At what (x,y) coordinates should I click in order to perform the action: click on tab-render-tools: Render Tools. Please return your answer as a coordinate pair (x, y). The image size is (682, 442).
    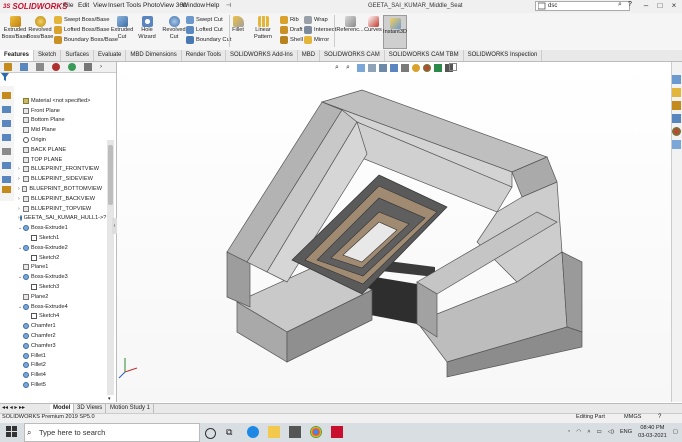
    Looking at the image, I should click on (204, 55).